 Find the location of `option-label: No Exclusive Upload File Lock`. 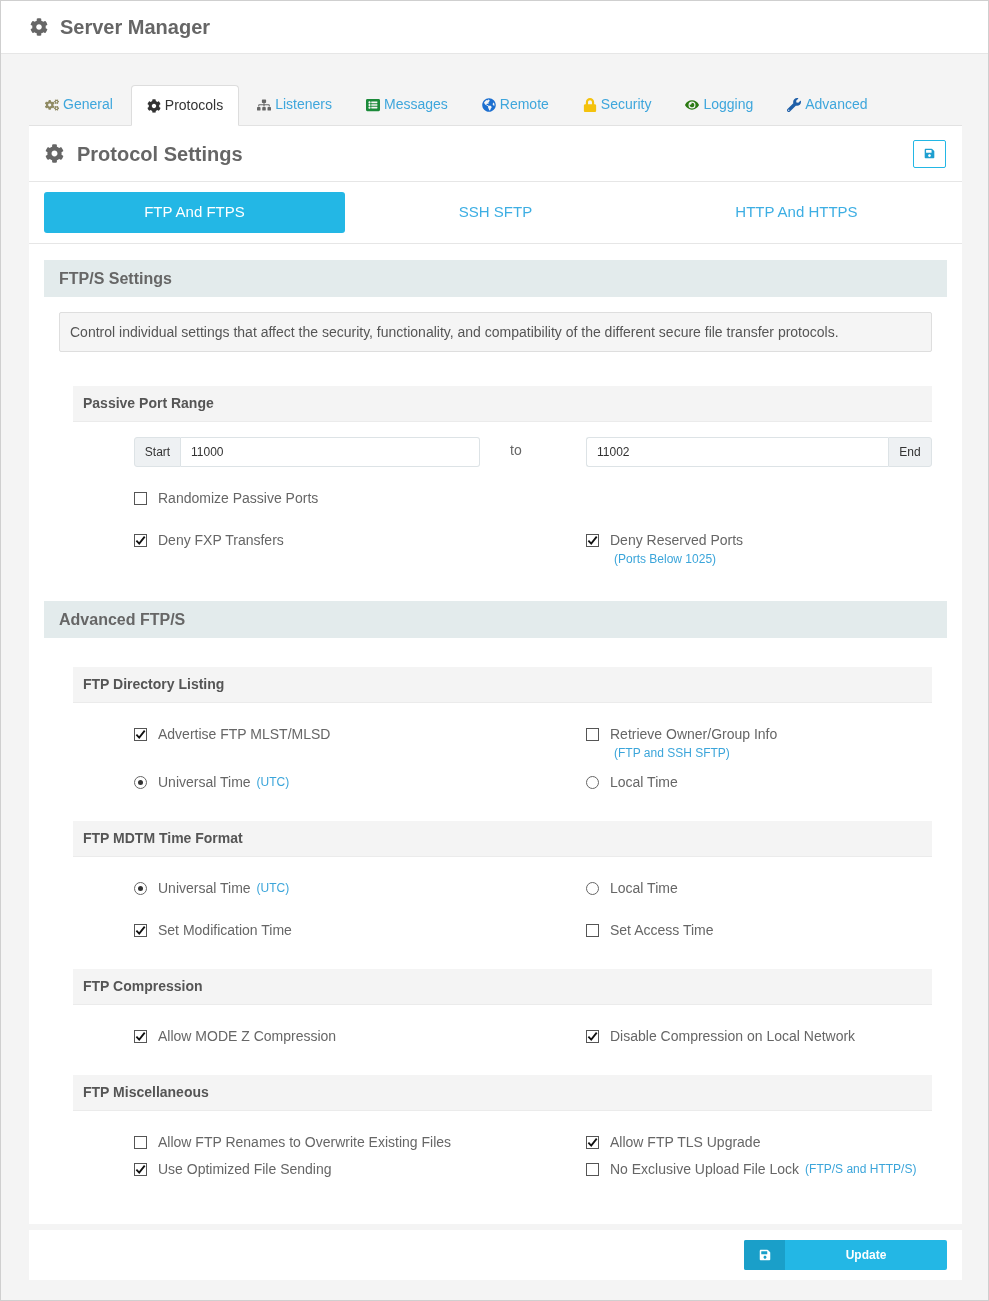

option-label: No Exclusive Upload File Lock is located at coordinates (705, 1169).